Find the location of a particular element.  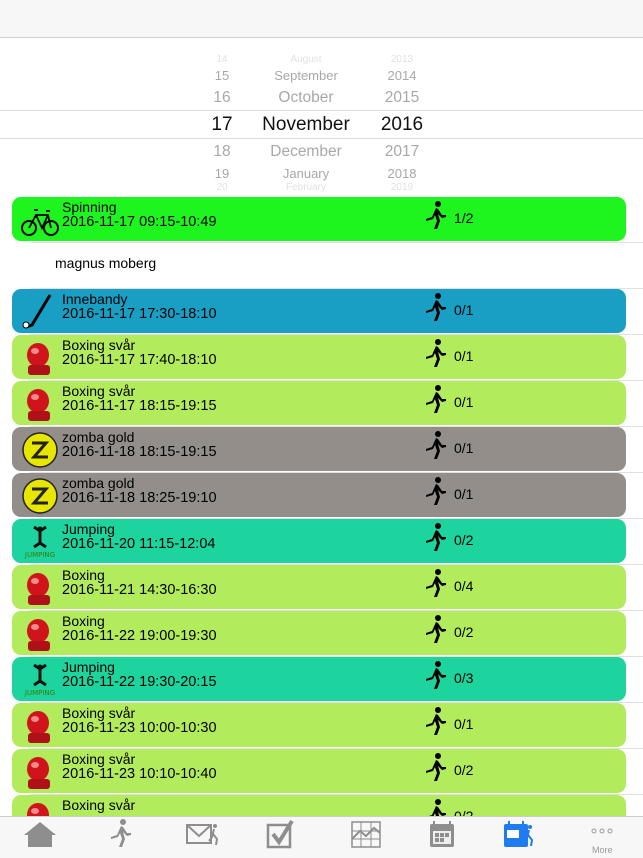

activity-time: 2016-11-17 09:15-10:49 is located at coordinates (139, 222).